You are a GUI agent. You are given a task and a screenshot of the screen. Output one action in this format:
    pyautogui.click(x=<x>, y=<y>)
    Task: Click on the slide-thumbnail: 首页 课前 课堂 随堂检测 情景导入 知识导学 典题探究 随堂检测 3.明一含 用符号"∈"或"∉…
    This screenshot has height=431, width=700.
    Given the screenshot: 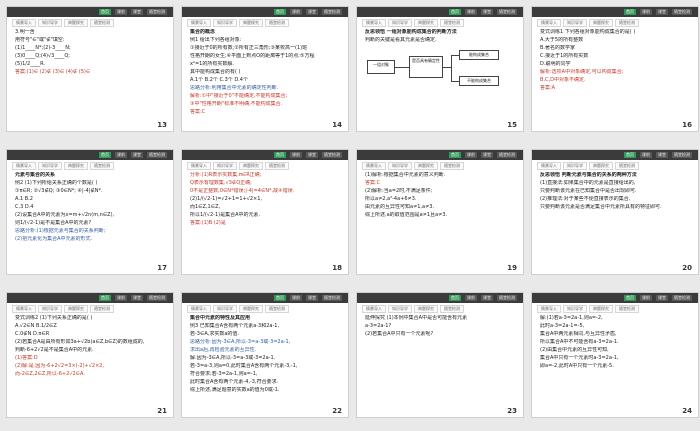 What is the action you would take?
    pyautogui.click(x=90, y=69)
    